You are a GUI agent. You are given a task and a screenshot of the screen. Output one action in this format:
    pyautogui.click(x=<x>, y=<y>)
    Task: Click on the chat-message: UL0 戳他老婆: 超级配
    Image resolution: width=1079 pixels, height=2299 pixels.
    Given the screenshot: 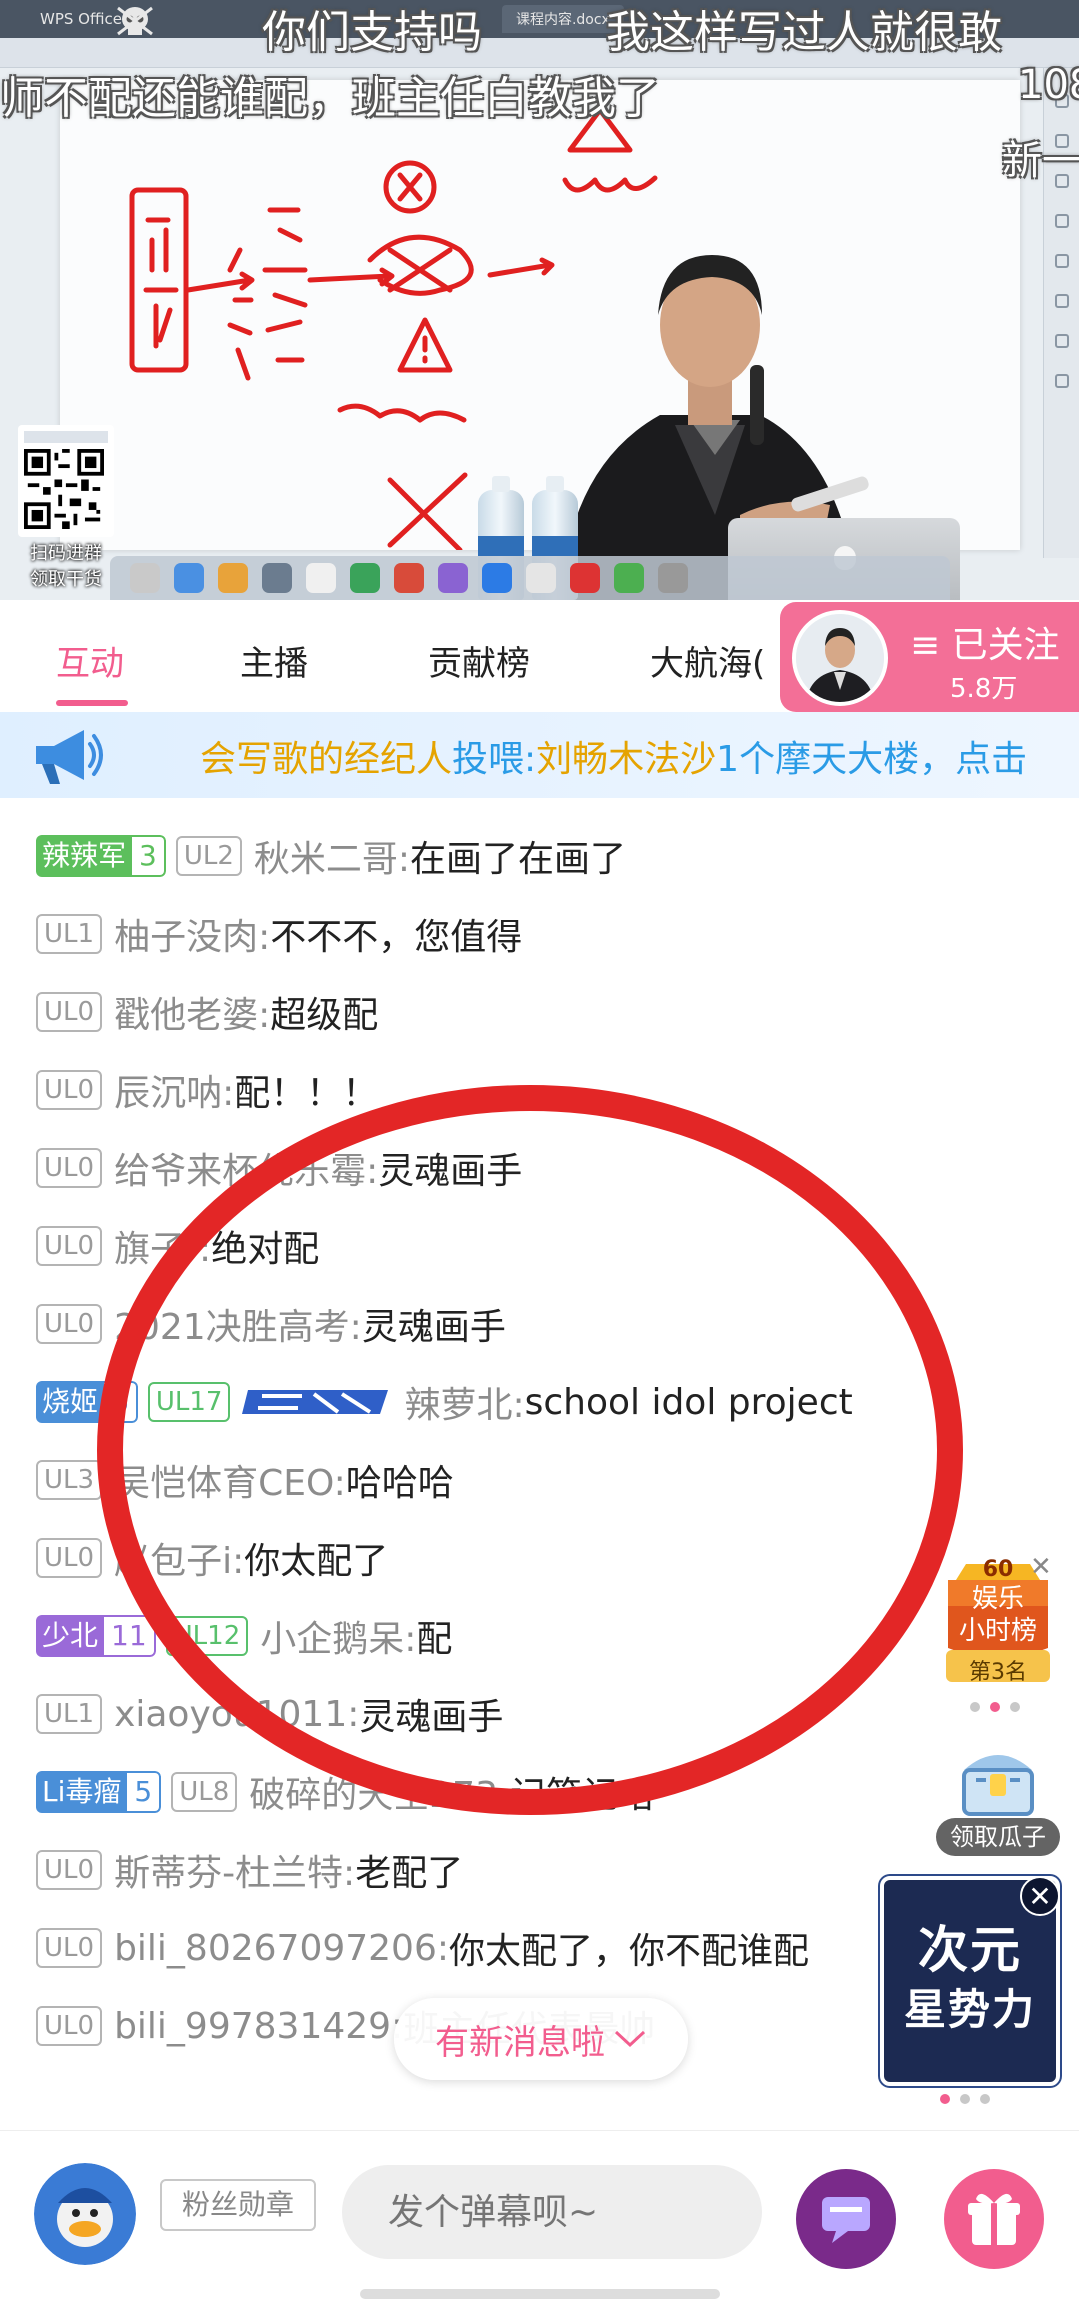 What is the action you would take?
    pyautogui.click(x=207, y=1012)
    